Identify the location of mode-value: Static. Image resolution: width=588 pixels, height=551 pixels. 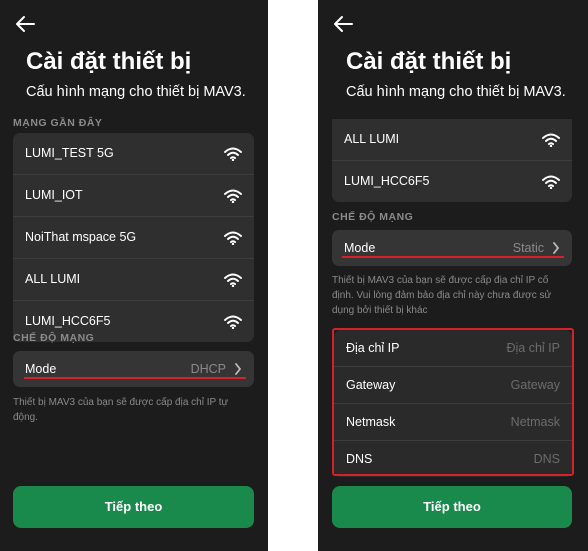
(528, 248).